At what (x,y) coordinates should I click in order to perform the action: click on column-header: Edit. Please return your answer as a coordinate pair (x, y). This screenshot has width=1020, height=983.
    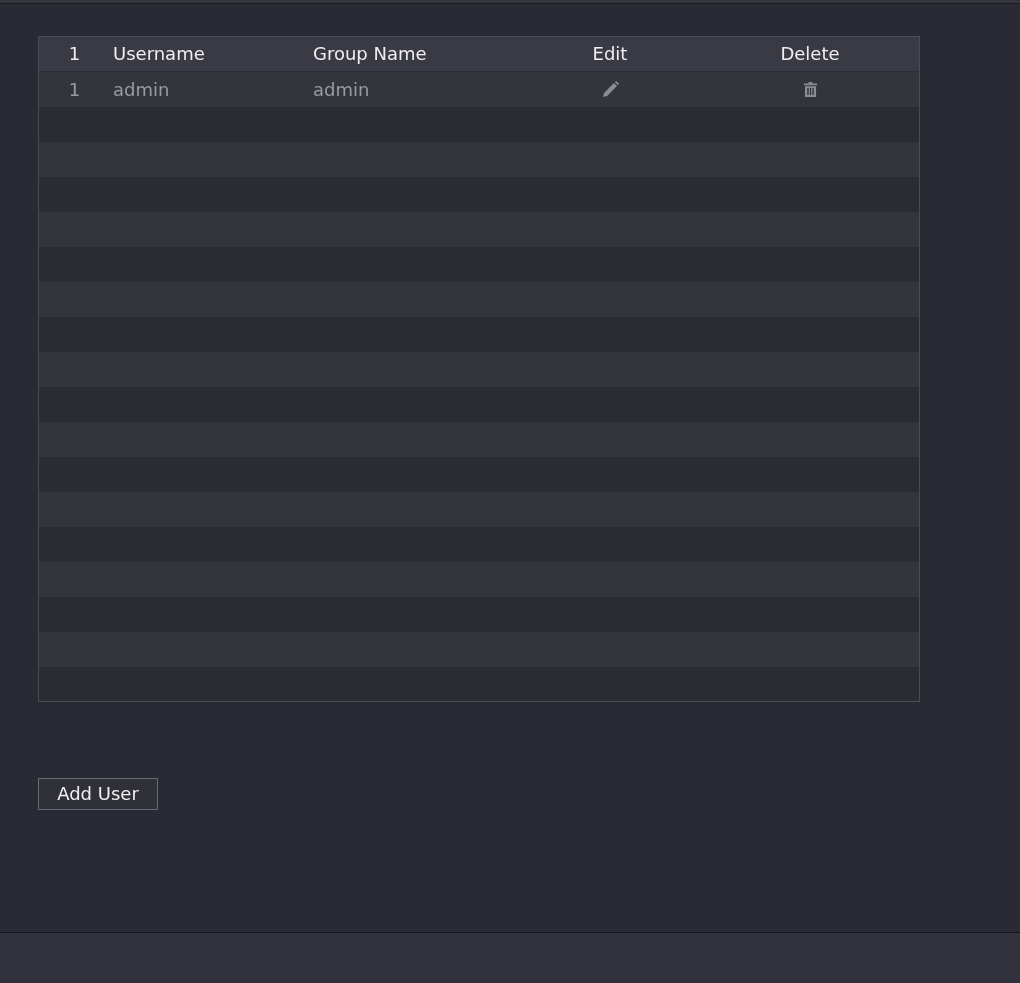
    Looking at the image, I should click on (610, 54).